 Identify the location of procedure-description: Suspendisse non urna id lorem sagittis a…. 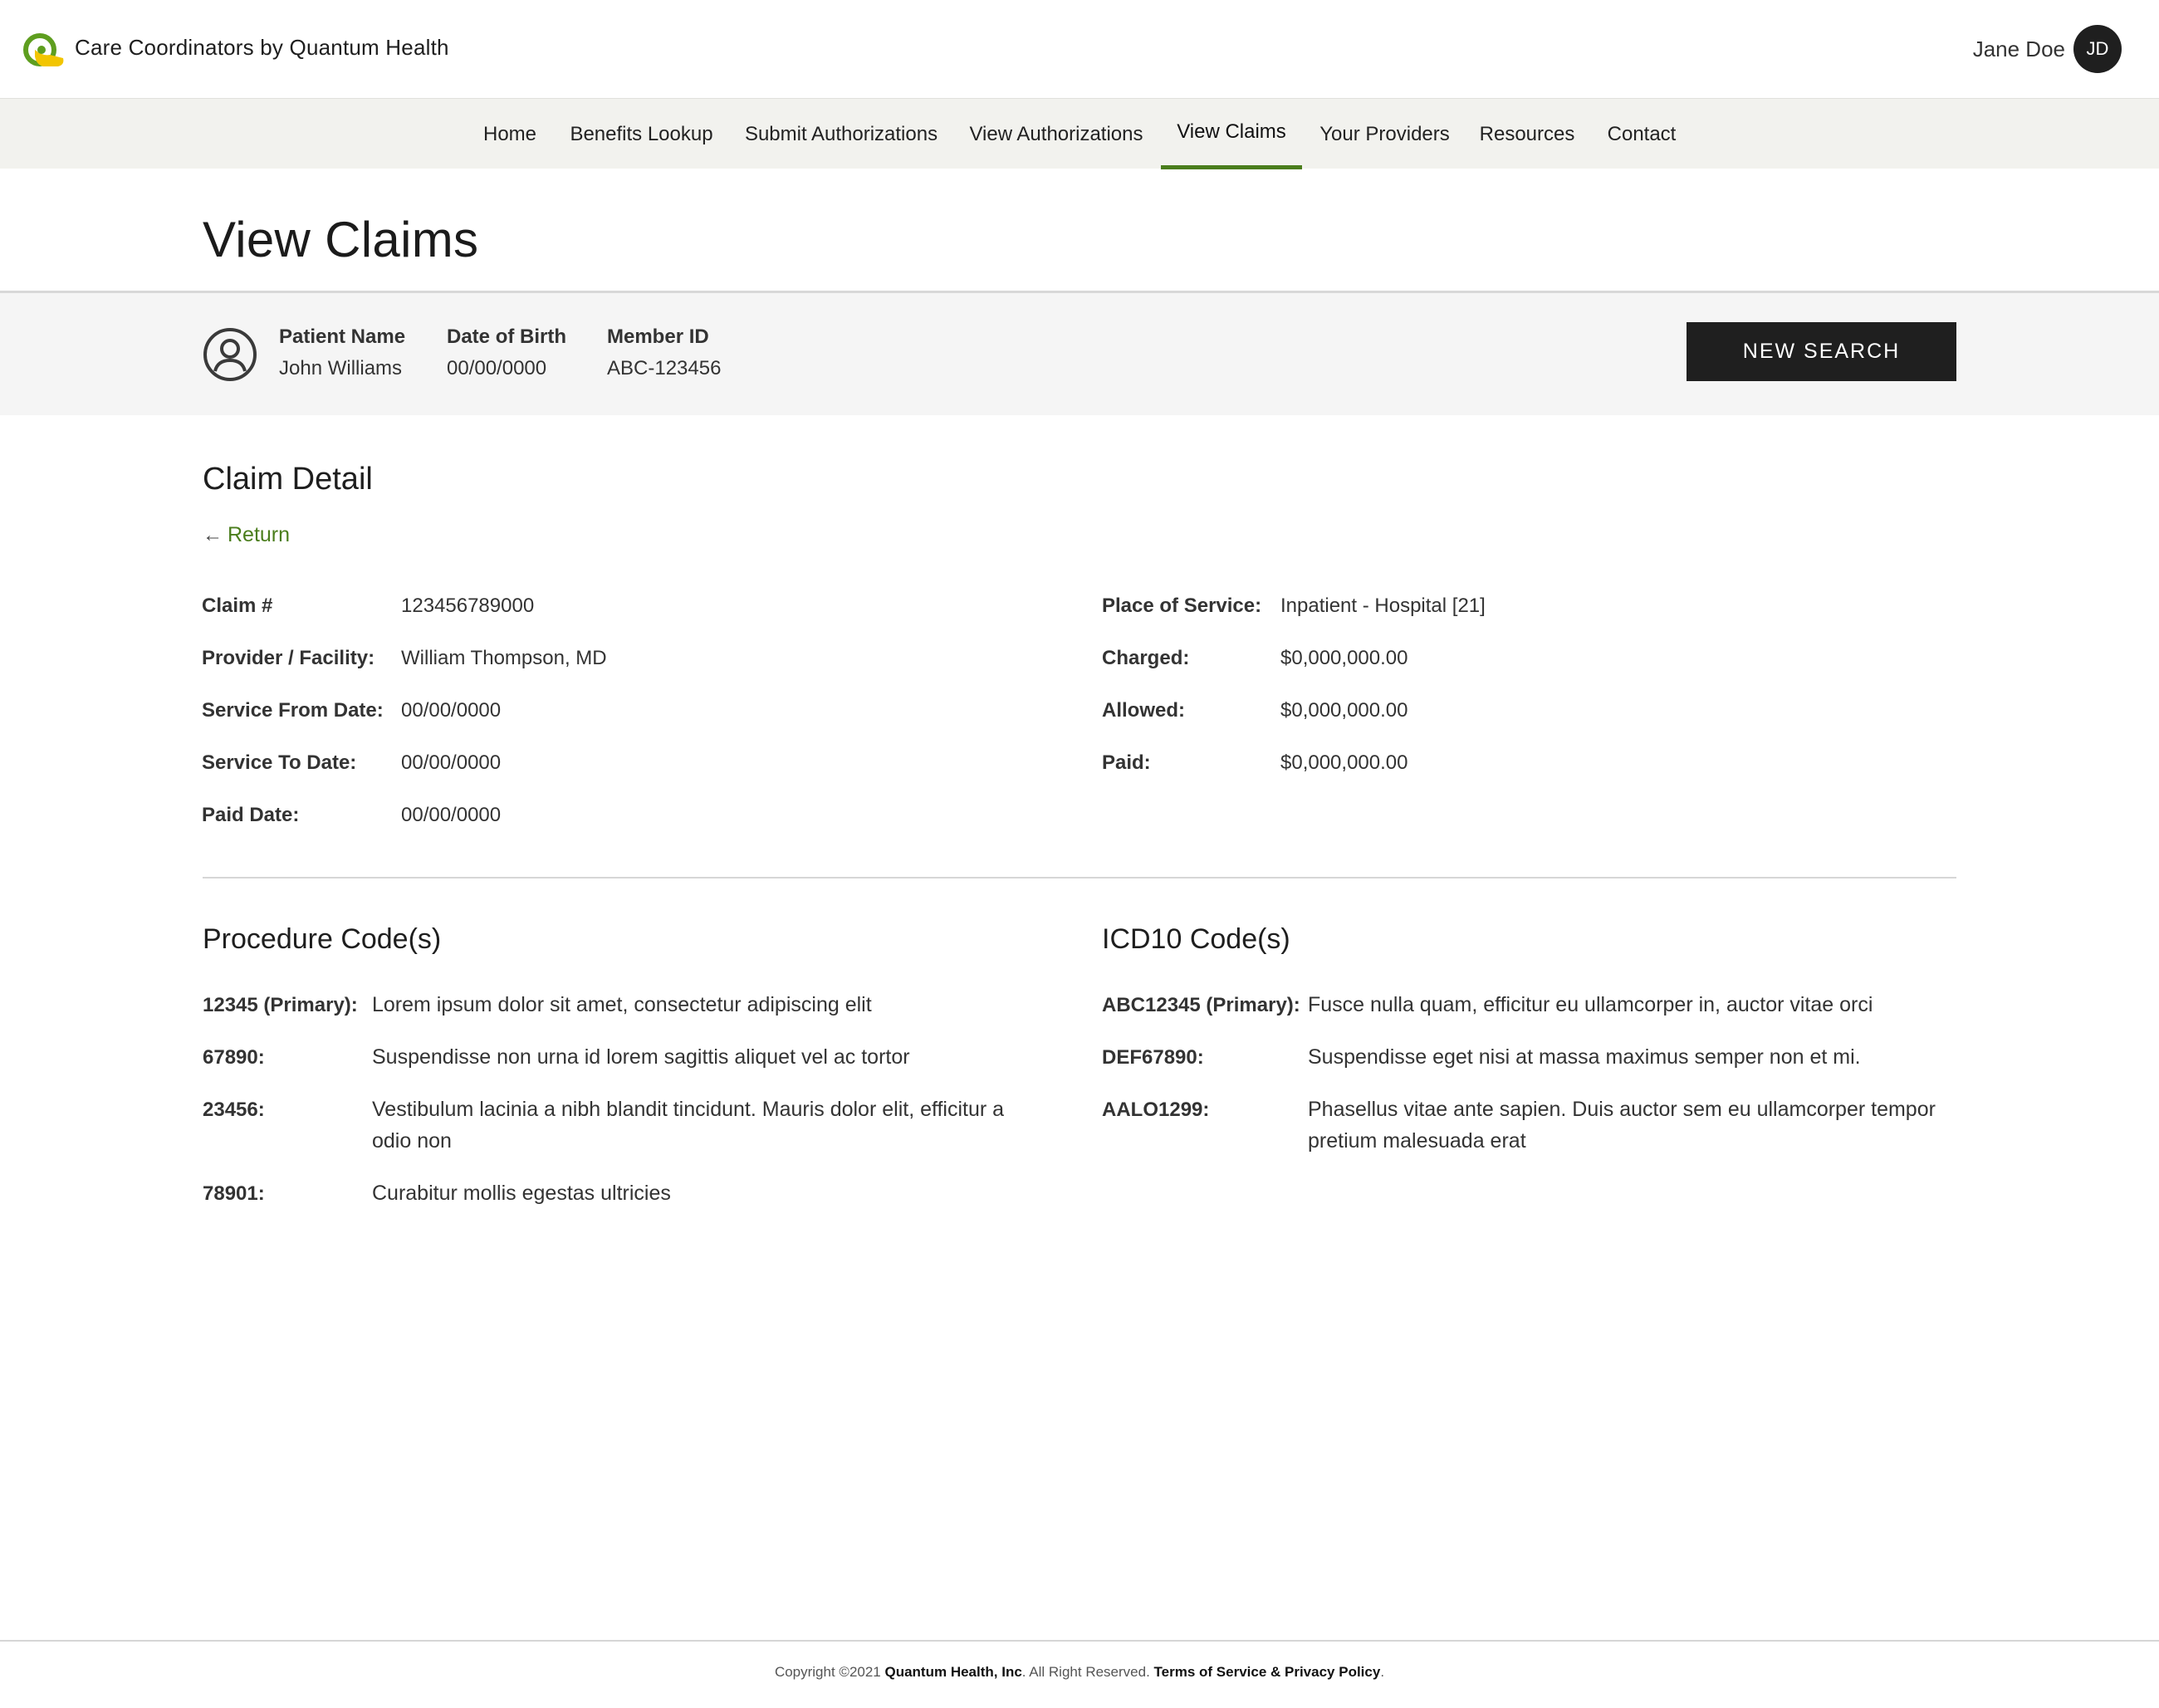
(641, 1057).